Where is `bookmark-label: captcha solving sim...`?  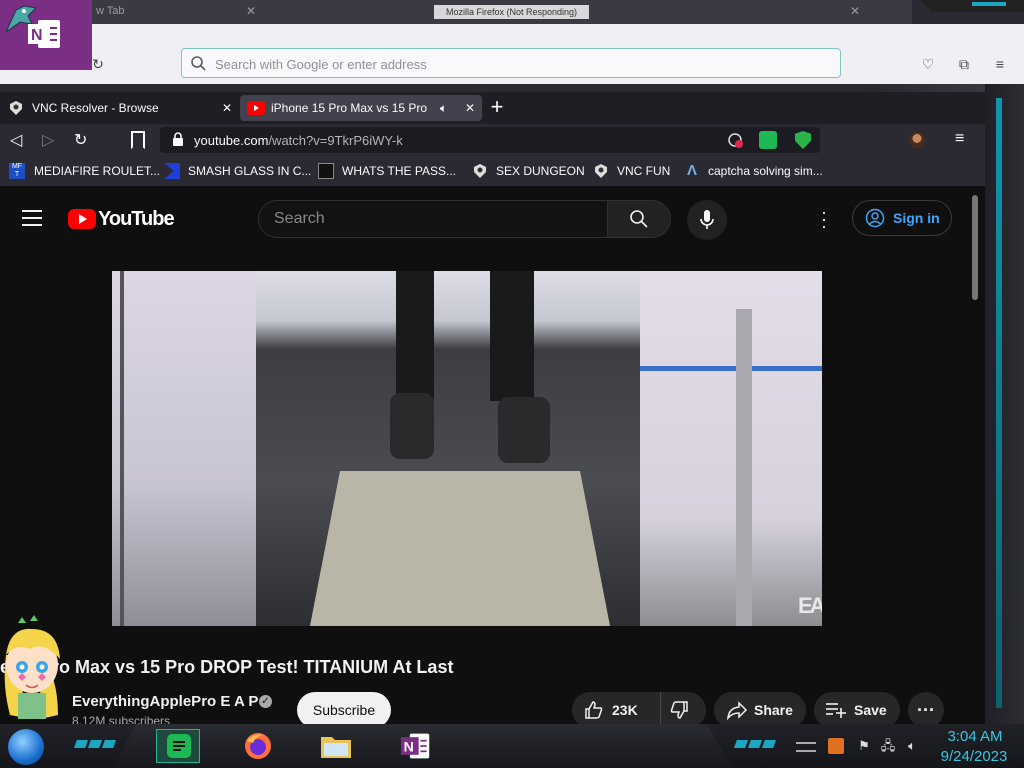 bookmark-label: captcha solving sim... is located at coordinates (765, 171).